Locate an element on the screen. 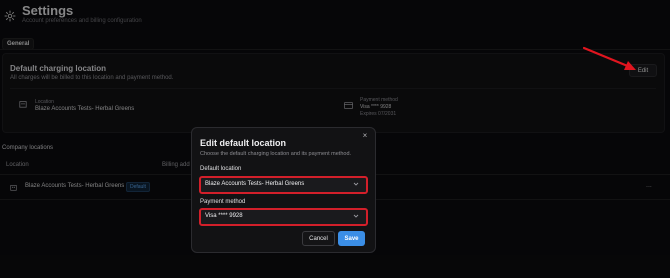 The image size is (670, 278). cancel-button: Cancel is located at coordinates (318, 238).